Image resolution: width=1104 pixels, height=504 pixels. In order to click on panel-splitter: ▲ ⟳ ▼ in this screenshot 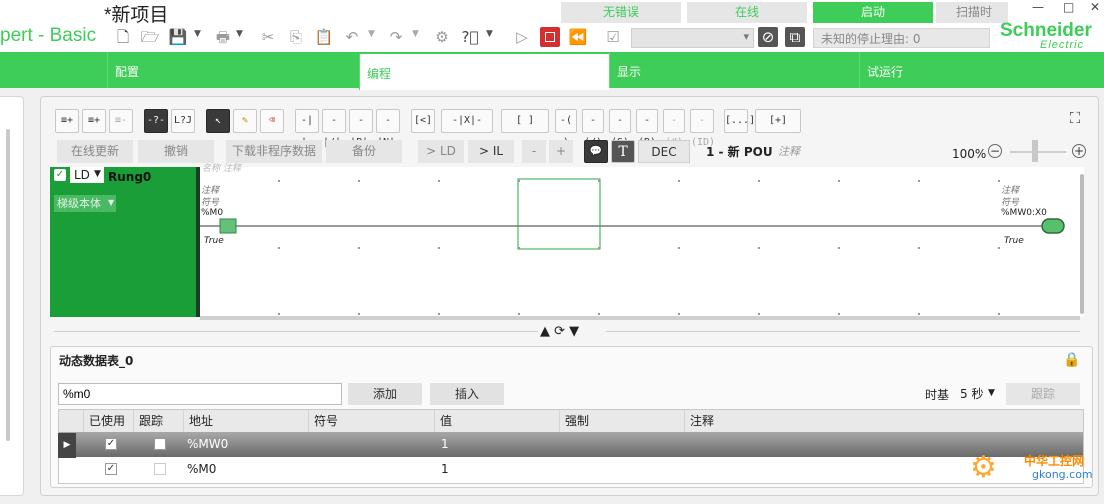, I will do `click(567, 332)`.